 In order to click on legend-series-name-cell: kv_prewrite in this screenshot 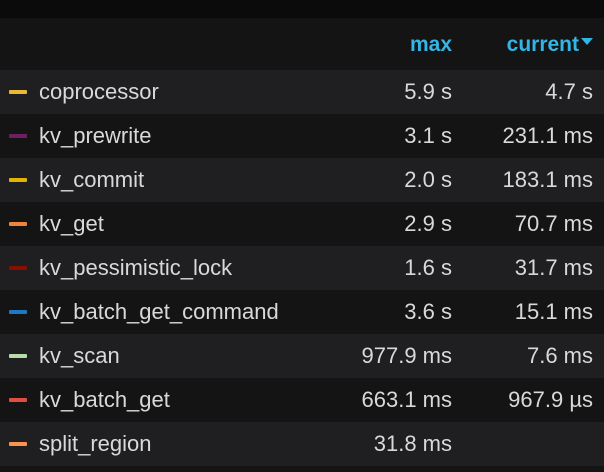, I will do `click(146, 136)`.